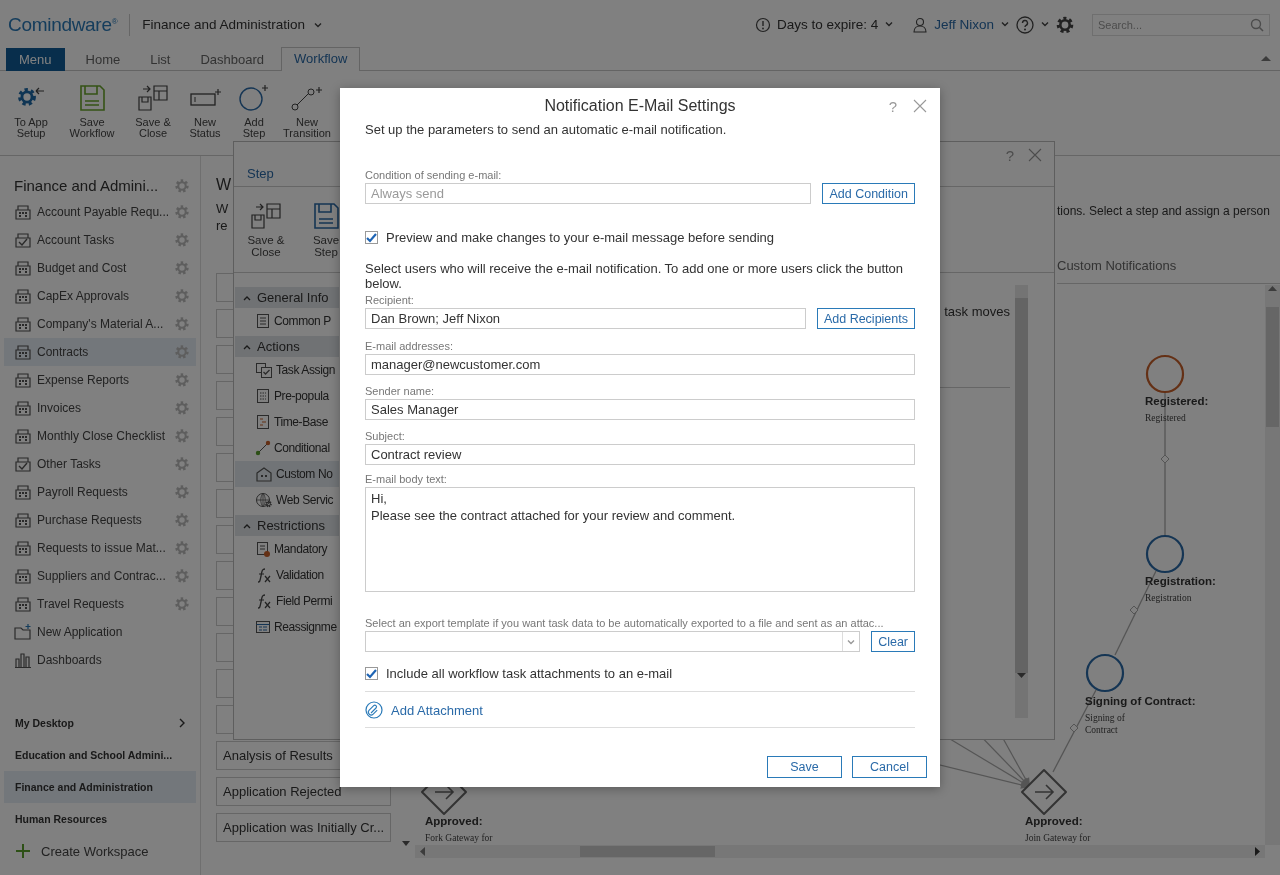 The image size is (1280, 875). What do you see at coordinates (287, 575) in the screenshot?
I see `tree-item: Validation` at bounding box center [287, 575].